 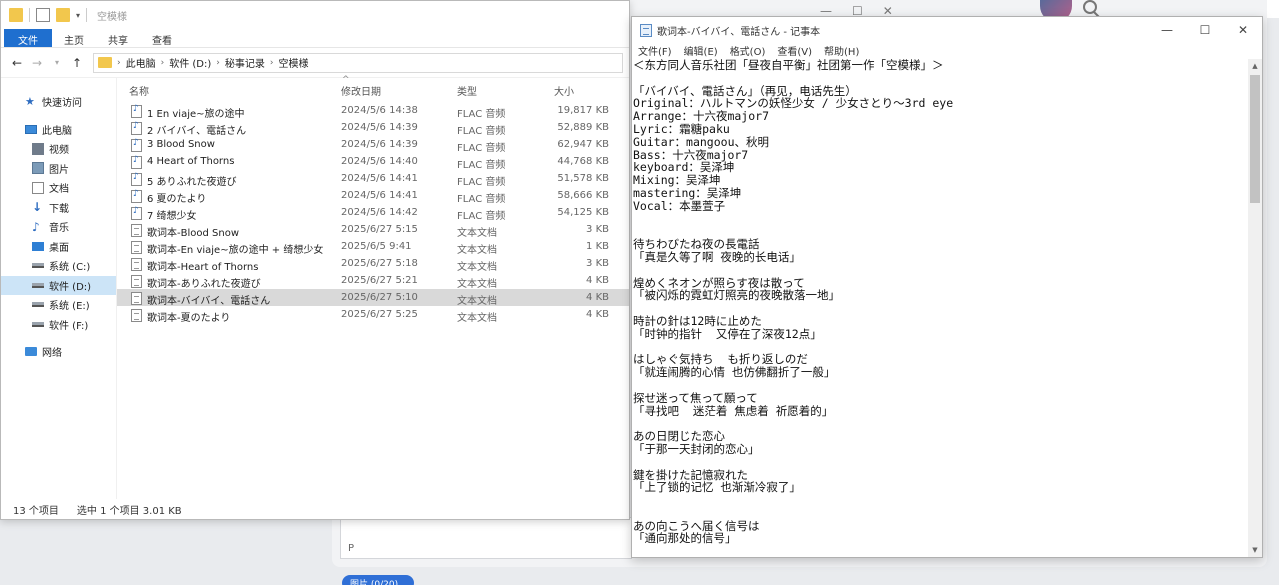 I want to click on file-date: 2025/6/27 5:18, so click(x=379, y=263).